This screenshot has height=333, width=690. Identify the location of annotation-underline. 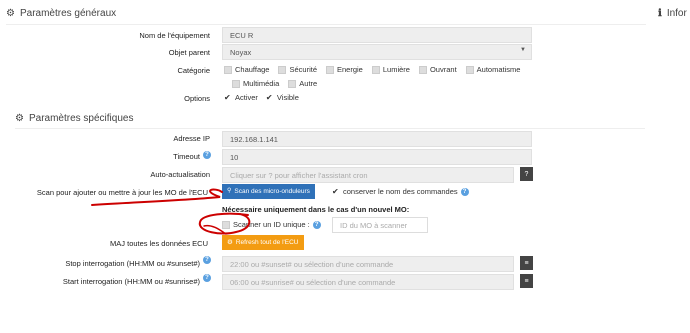
(157, 197).